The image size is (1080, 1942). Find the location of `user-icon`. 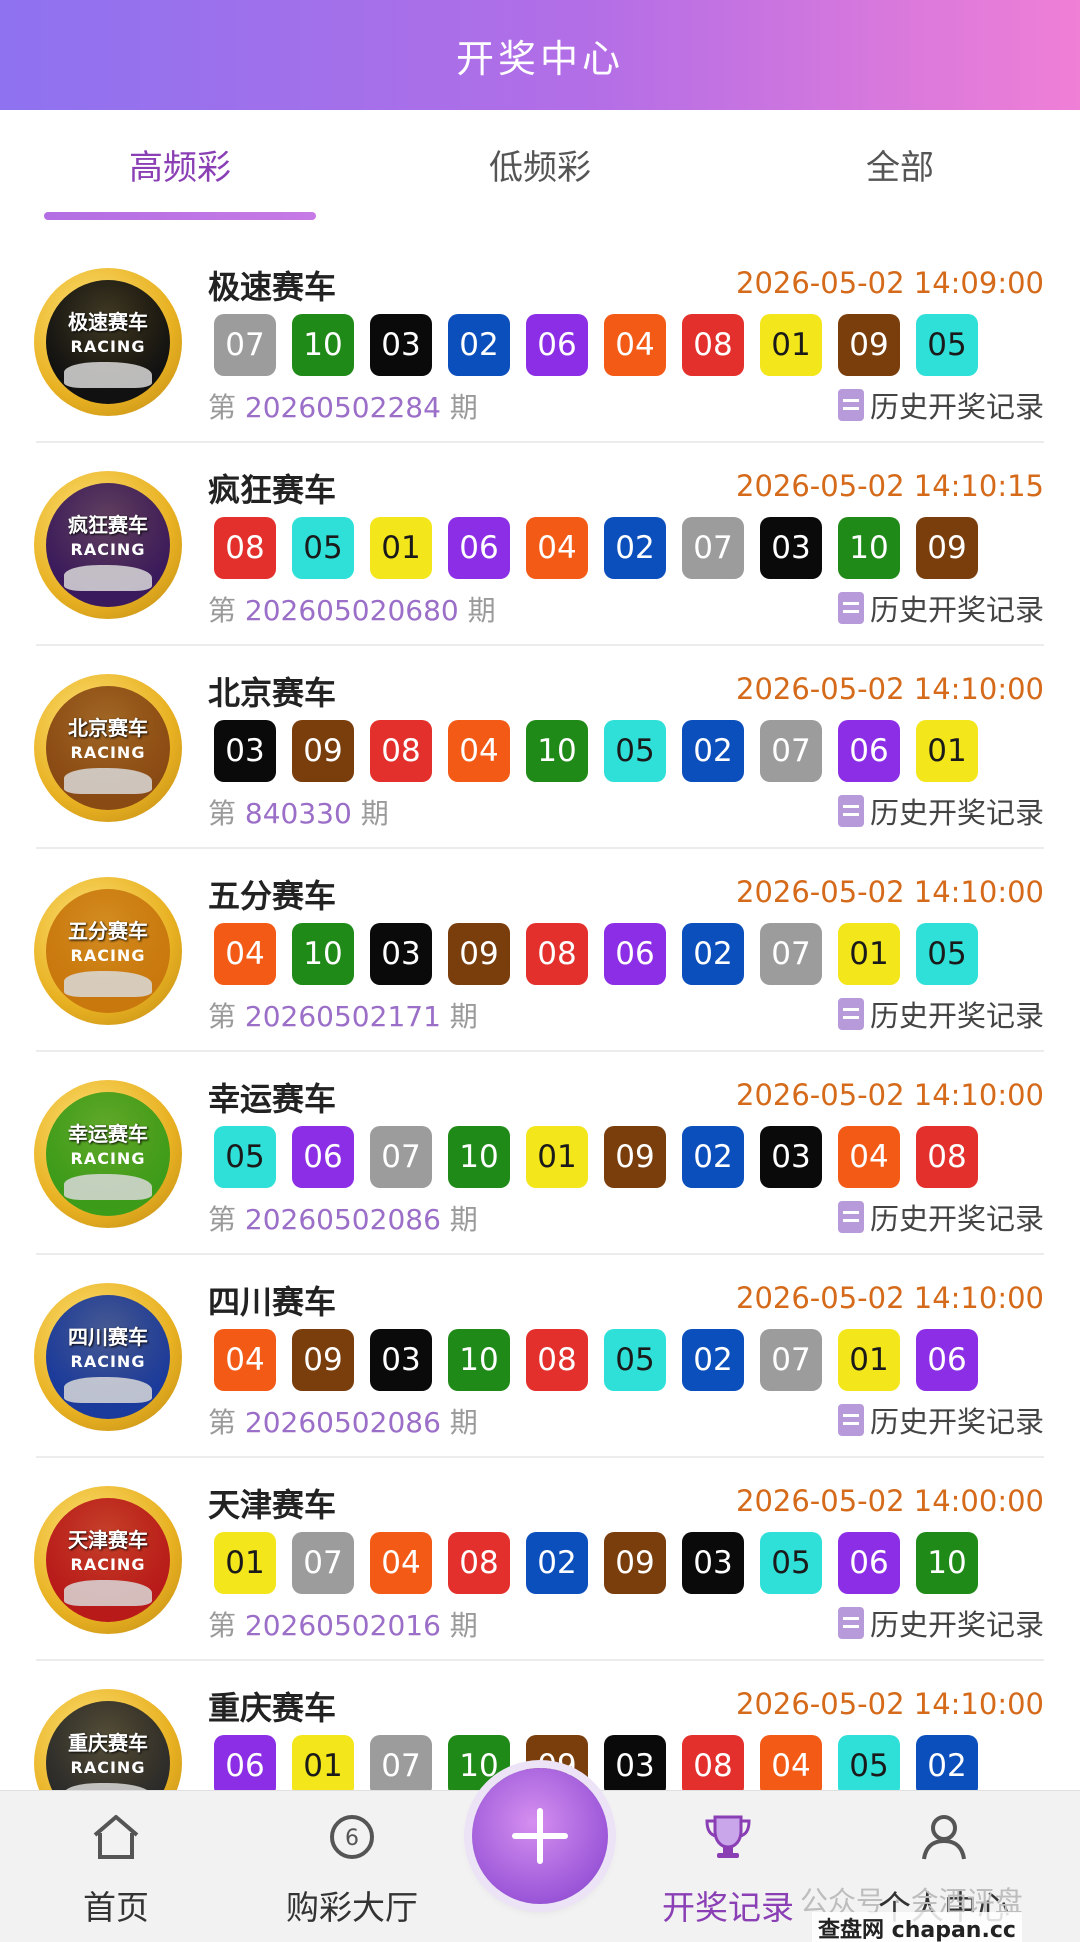

user-icon is located at coordinates (944, 1837).